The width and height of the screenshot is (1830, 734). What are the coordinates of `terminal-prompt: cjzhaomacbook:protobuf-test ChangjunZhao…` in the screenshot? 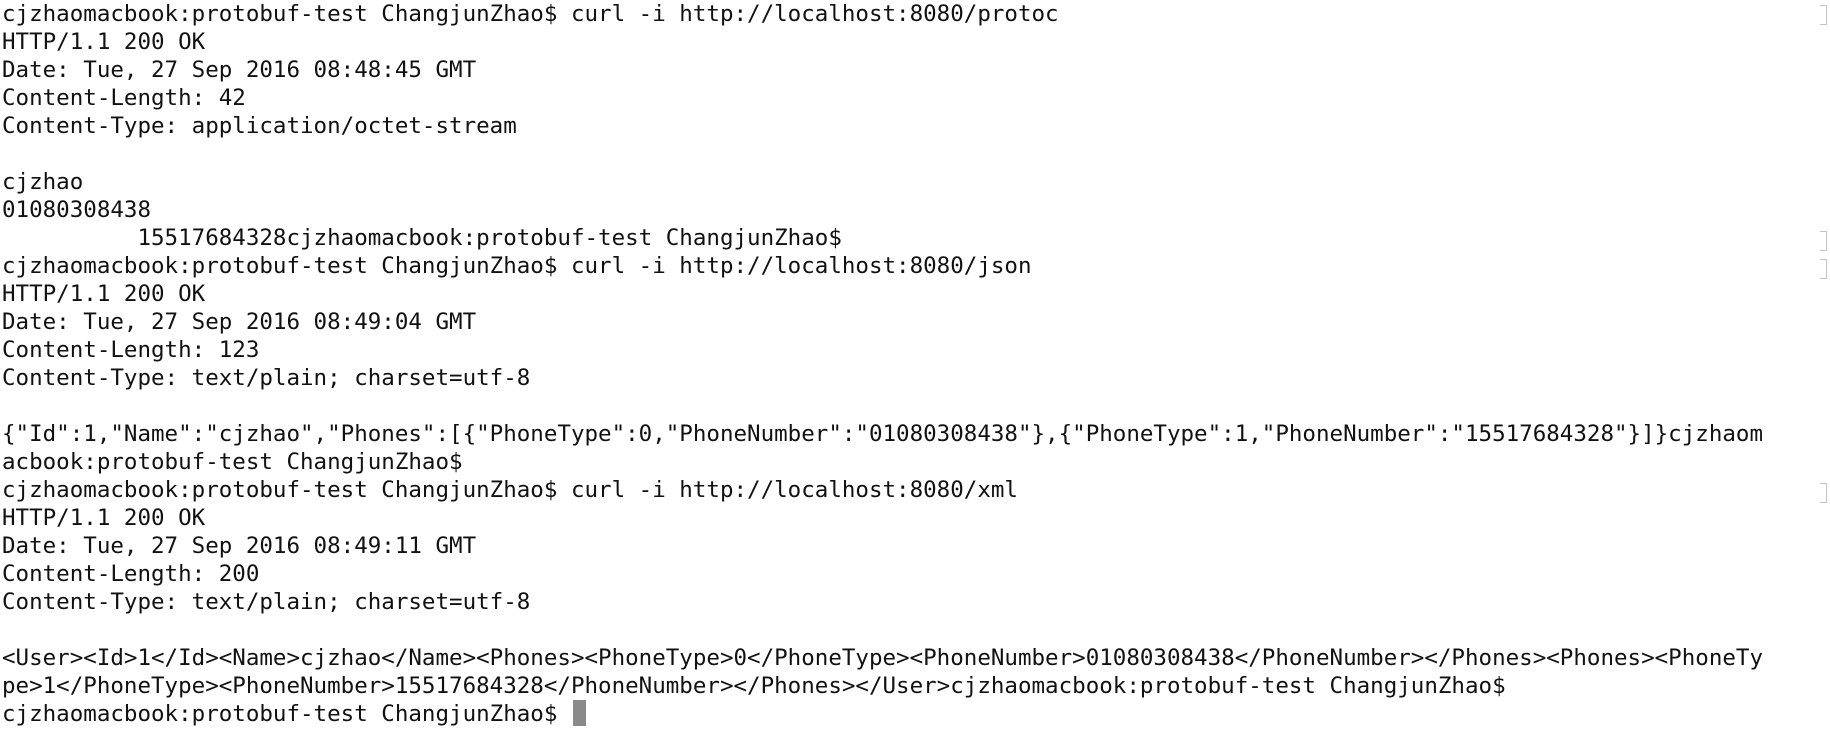 It's located at (286, 714).